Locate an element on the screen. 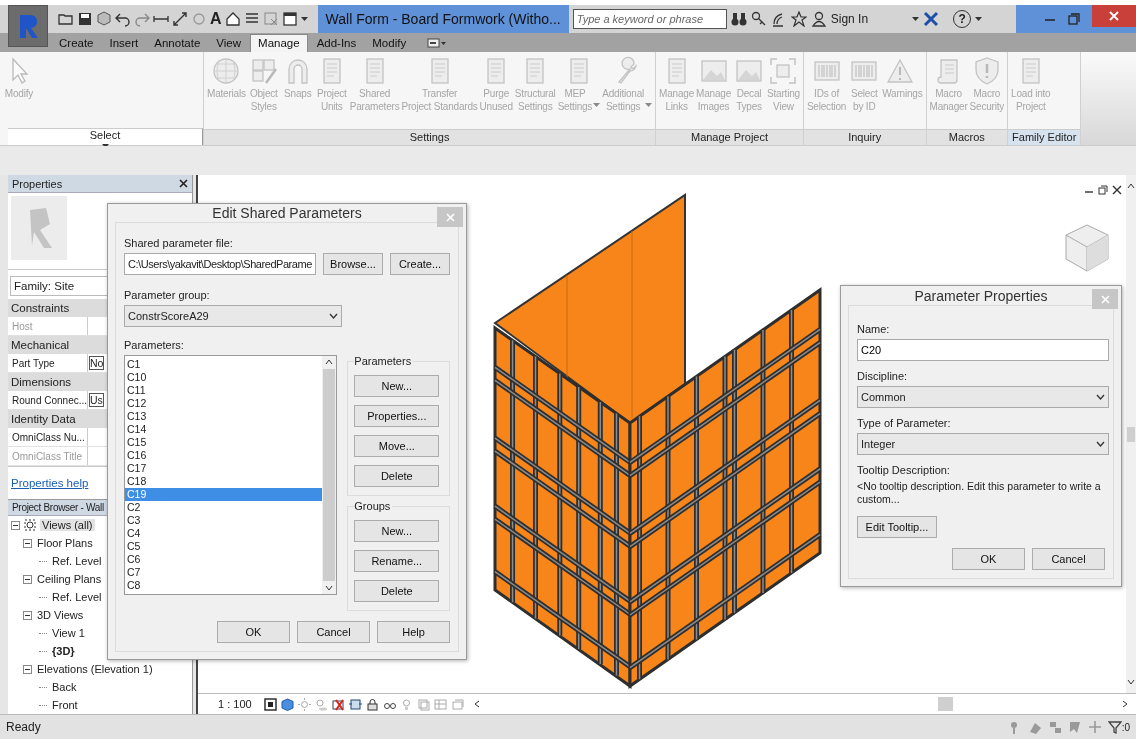  ribbon-tab: Add-Ins is located at coordinates (336, 43).